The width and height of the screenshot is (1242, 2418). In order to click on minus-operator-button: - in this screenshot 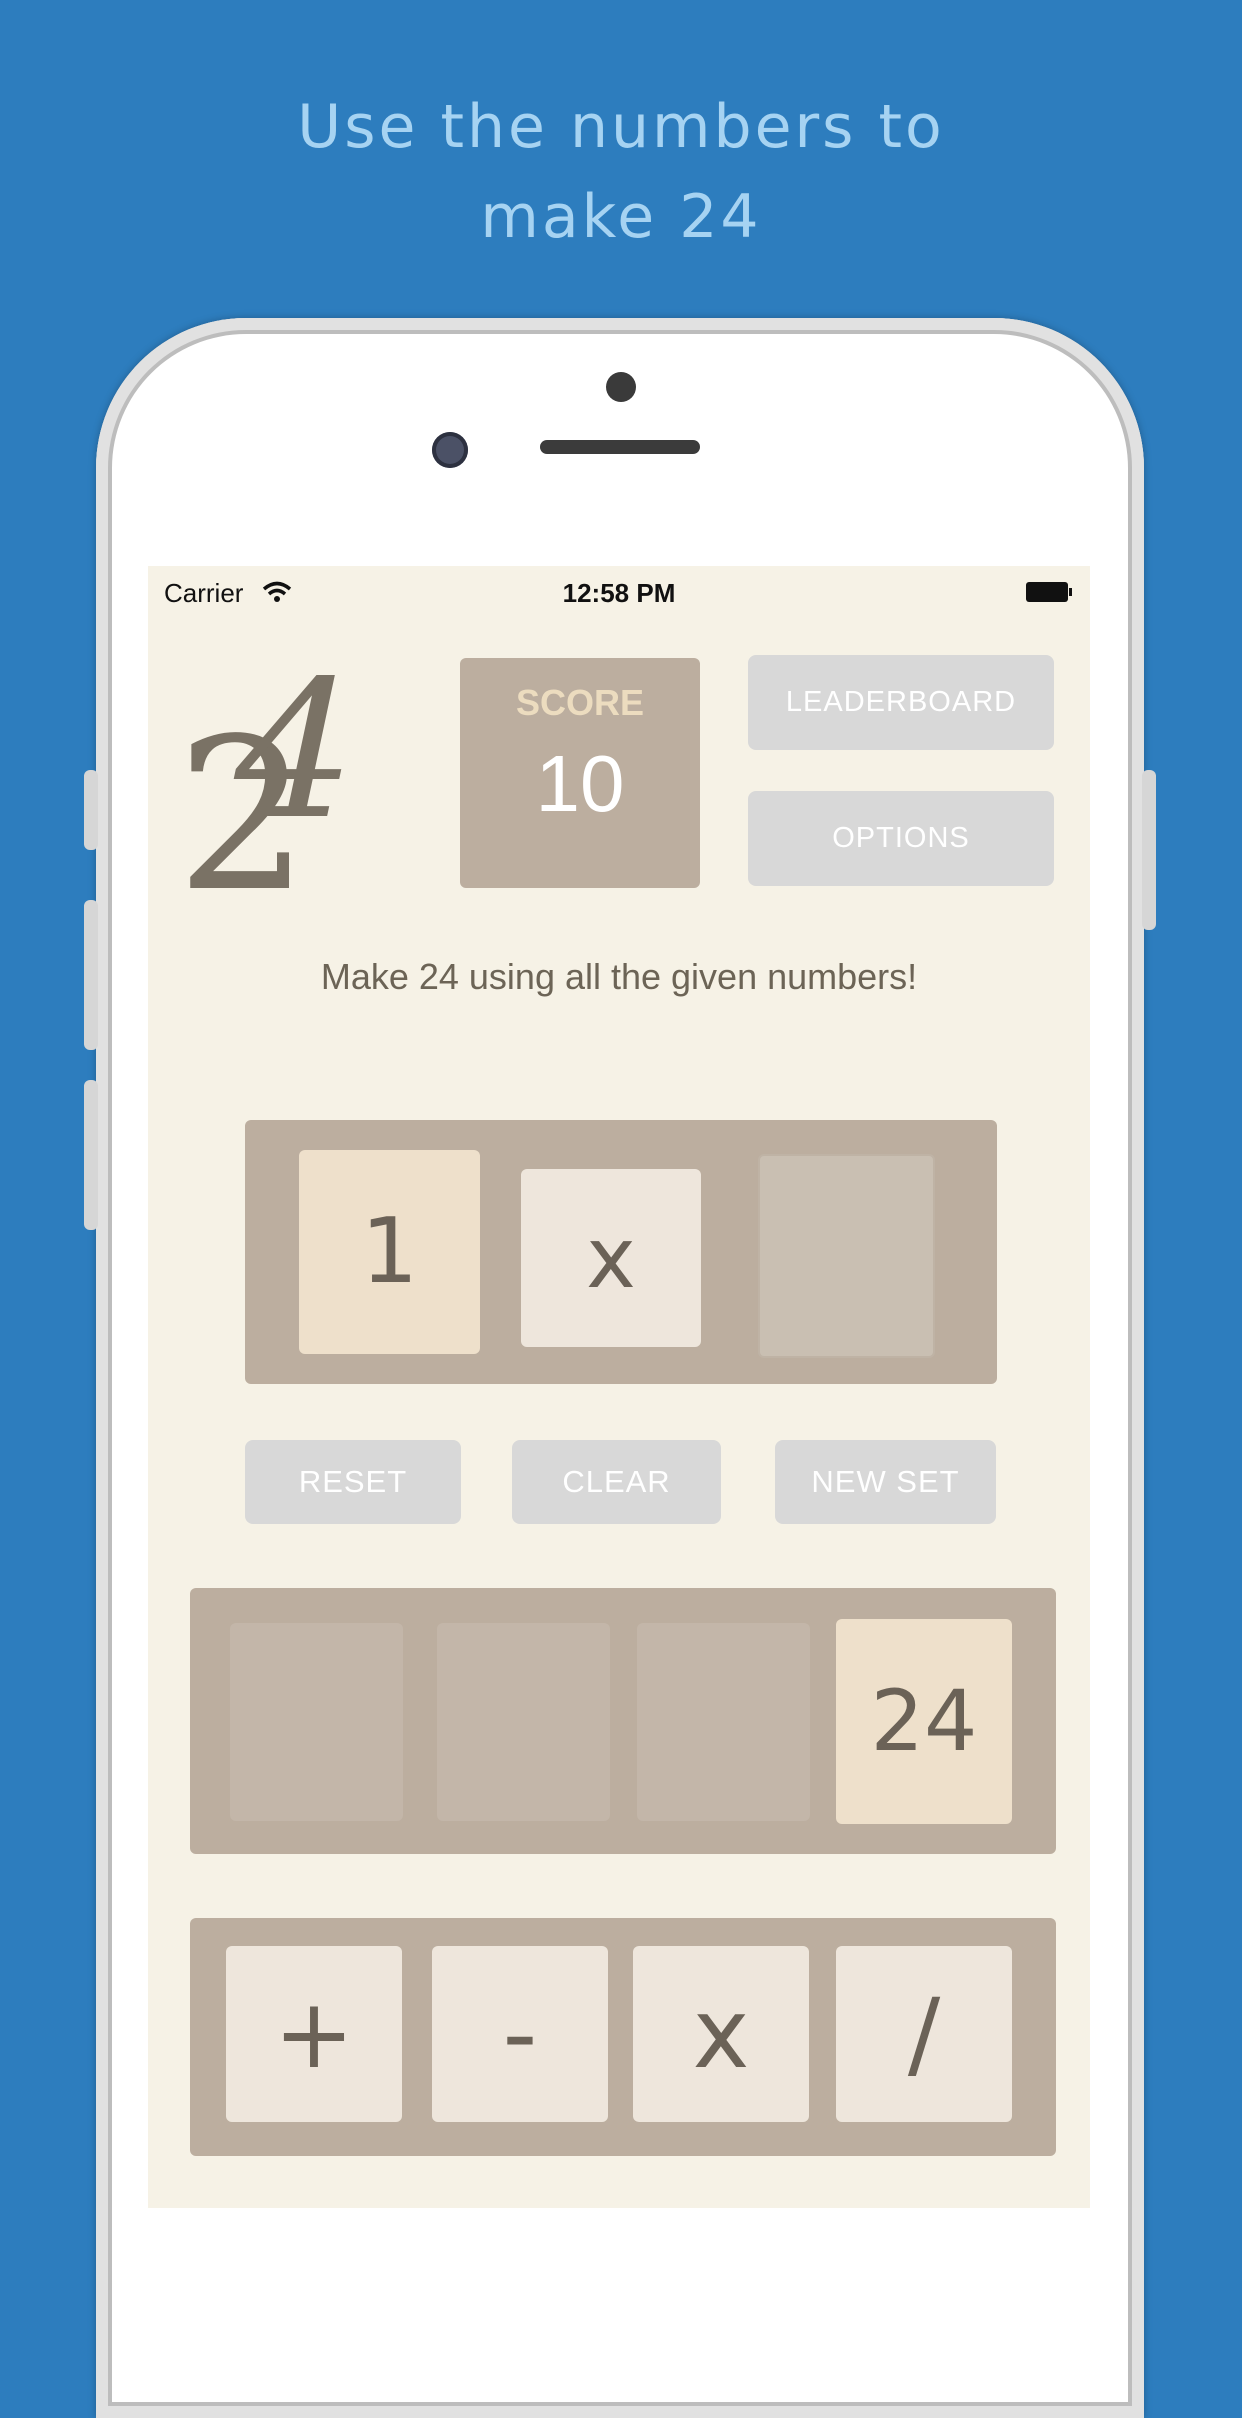, I will do `click(520, 2034)`.